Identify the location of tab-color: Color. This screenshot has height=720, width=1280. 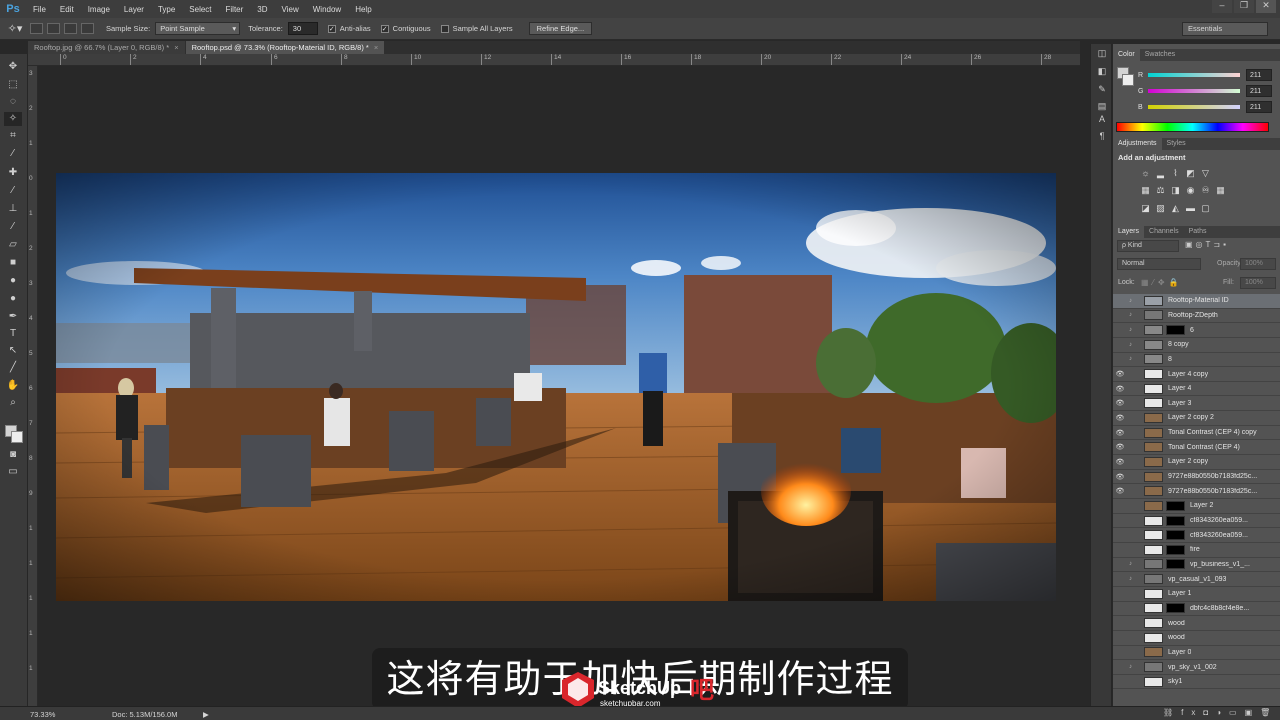
(1126, 55).